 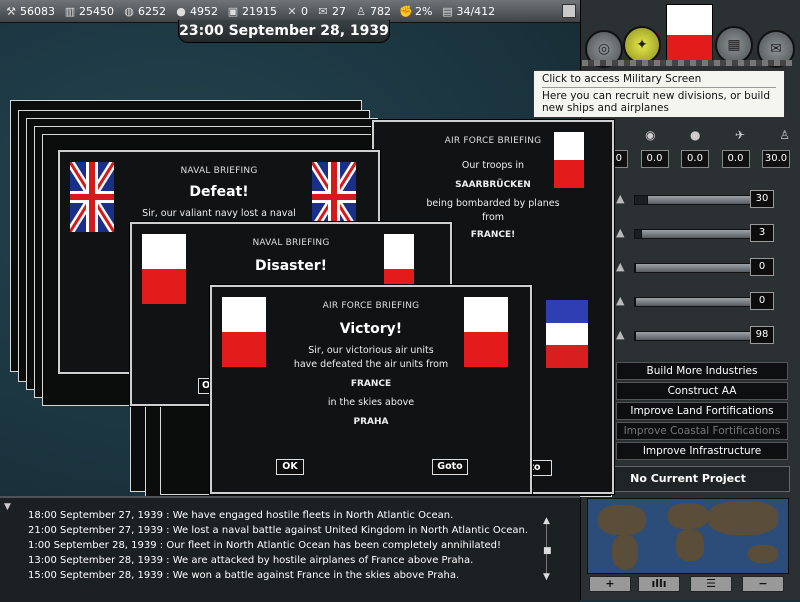 What do you see at coordinates (11, 11) in the screenshot?
I see `energy-icon: ⚒` at bounding box center [11, 11].